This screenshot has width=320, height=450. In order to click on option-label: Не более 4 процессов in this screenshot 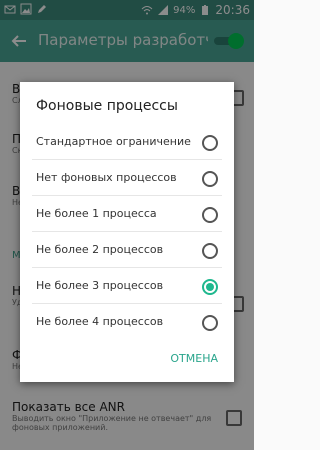, I will do `click(100, 321)`.